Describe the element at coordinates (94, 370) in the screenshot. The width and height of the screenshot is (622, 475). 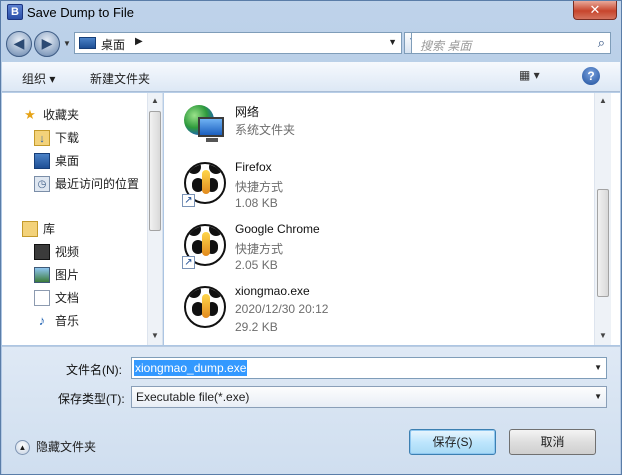
I see `filename-label: 文件名(N):` at that location.